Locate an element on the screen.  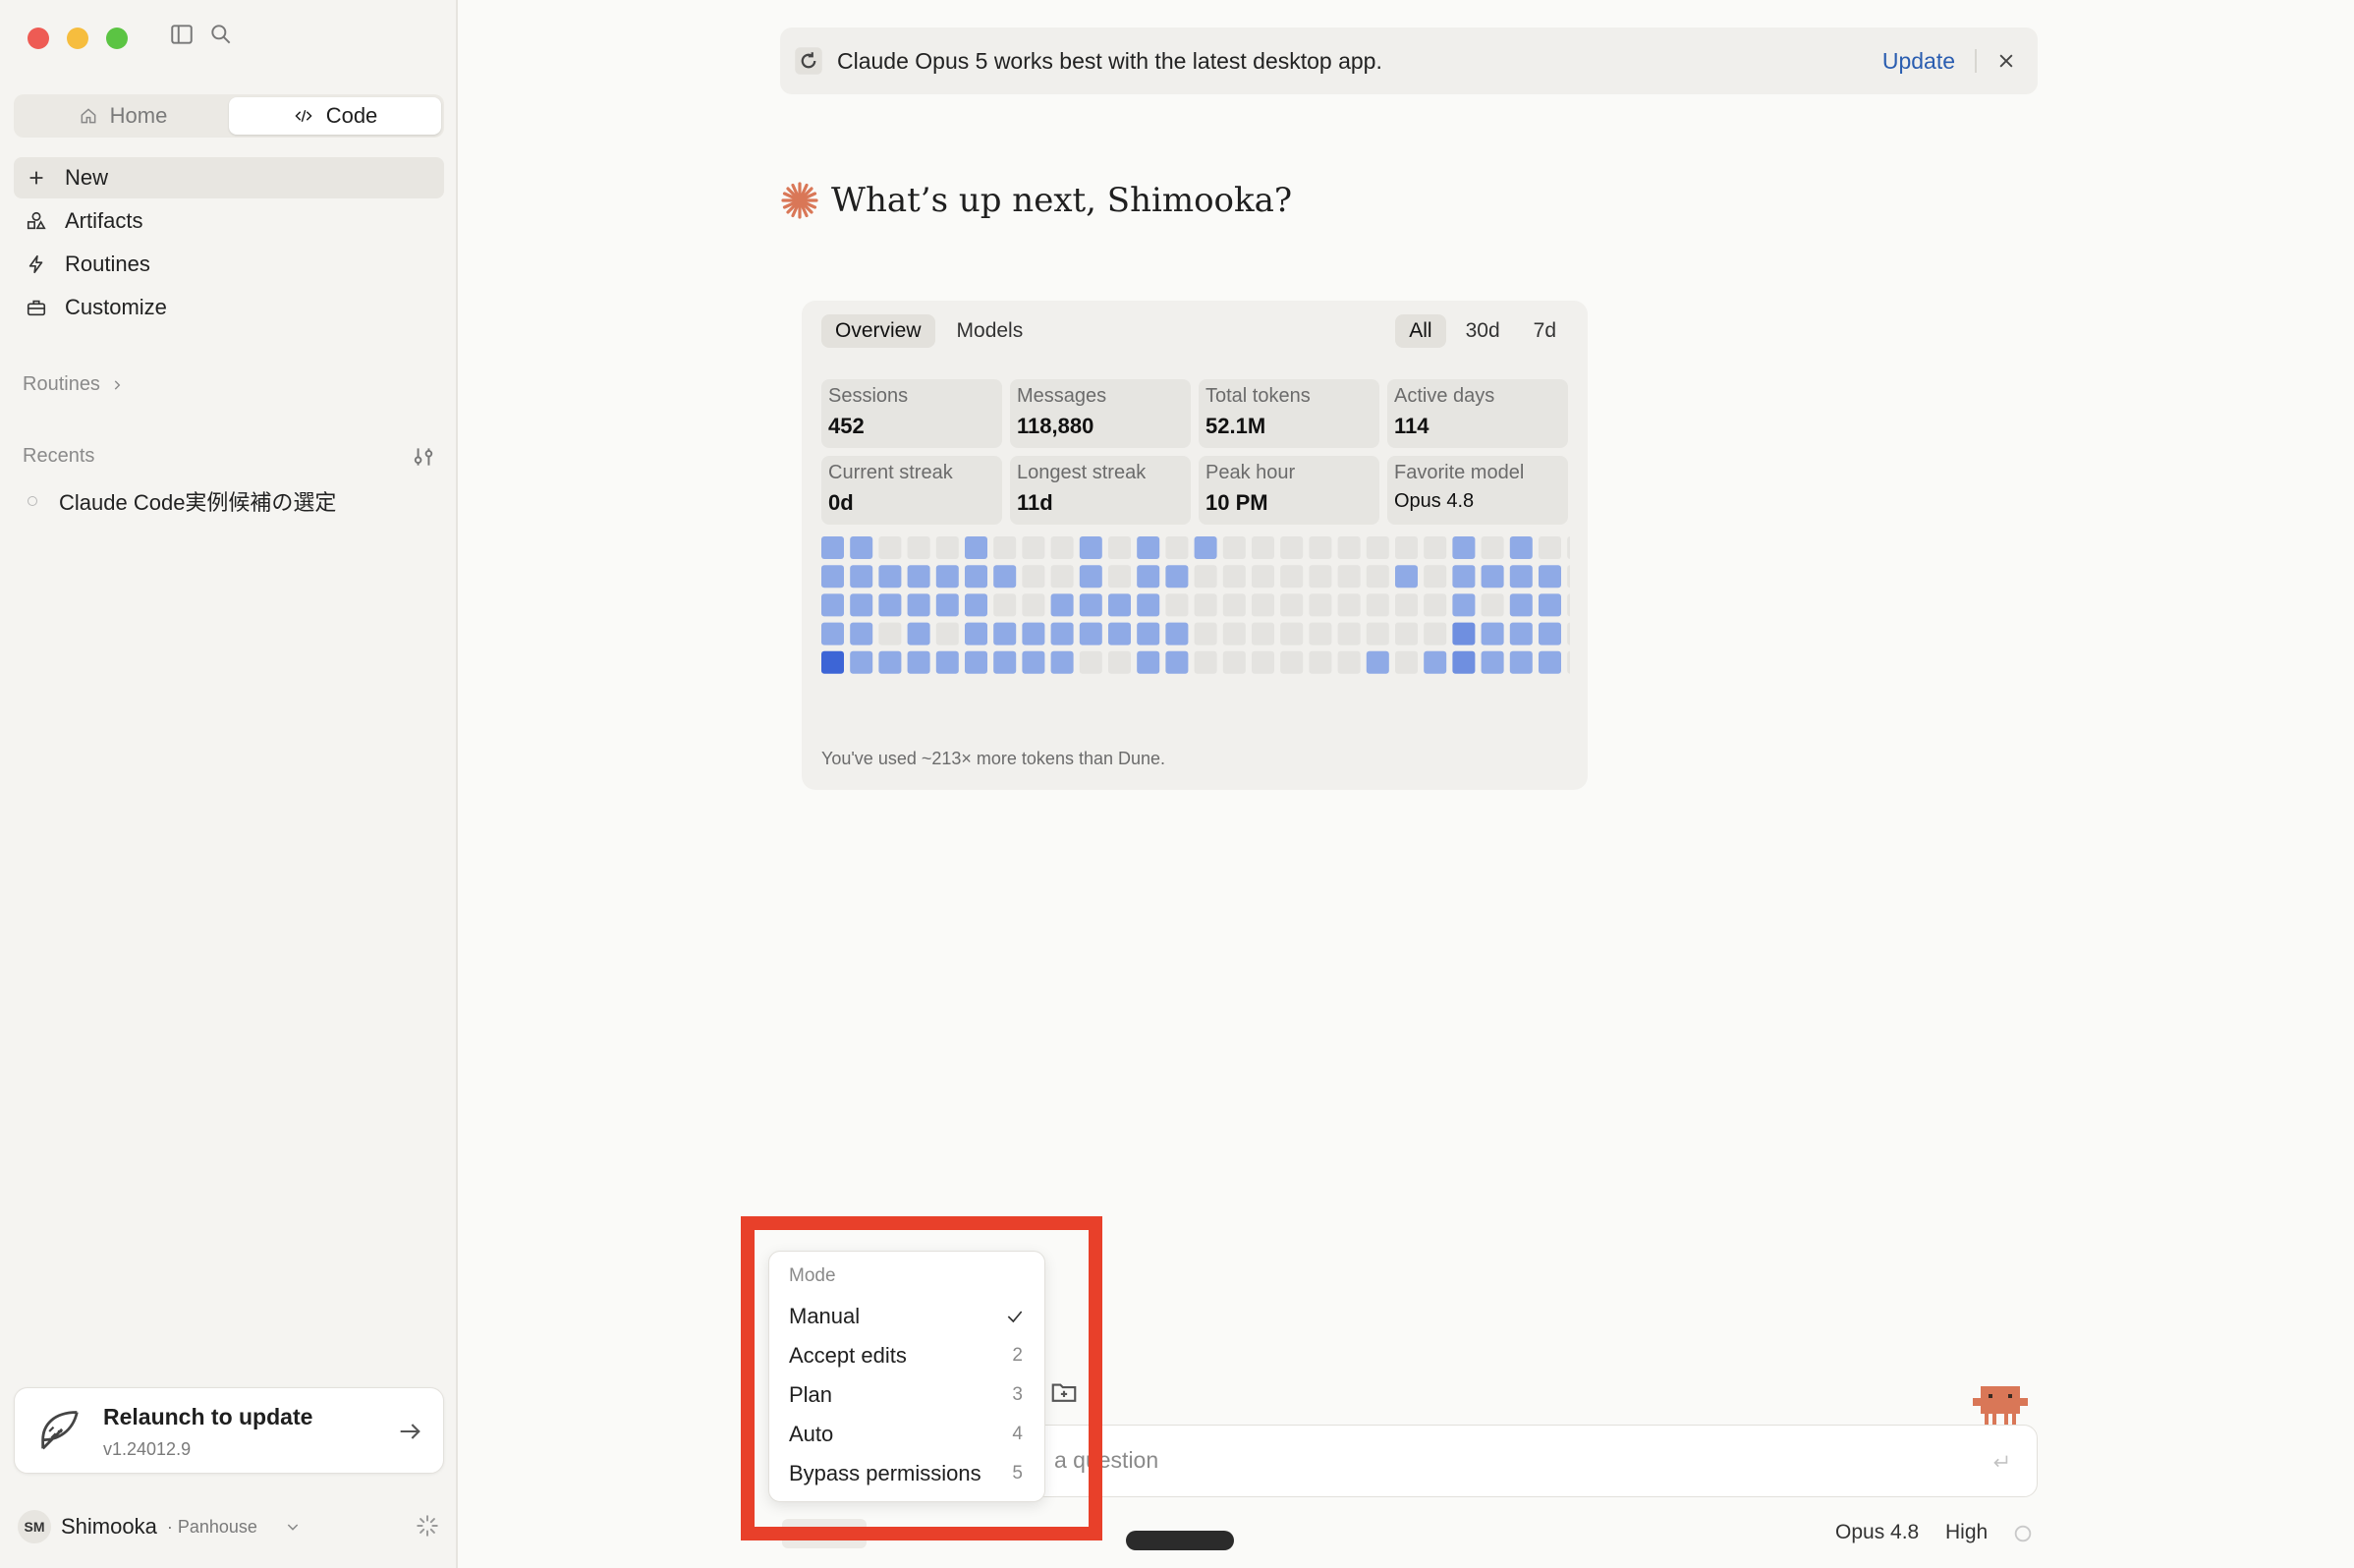
briefcase-icon is located at coordinates (36, 308).